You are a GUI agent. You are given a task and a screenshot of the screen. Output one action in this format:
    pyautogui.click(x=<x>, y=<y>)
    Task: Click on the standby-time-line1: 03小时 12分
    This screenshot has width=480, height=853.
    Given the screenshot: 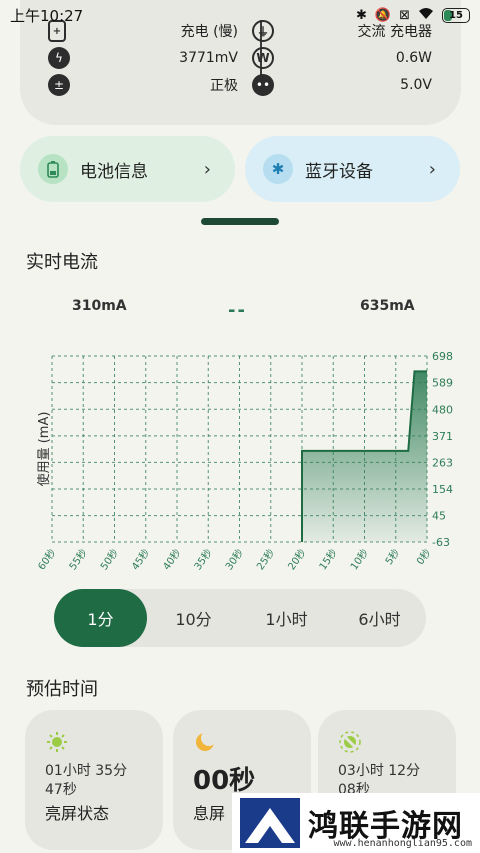 What is the action you would take?
    pyautogui.click(x=379, y=771)
    